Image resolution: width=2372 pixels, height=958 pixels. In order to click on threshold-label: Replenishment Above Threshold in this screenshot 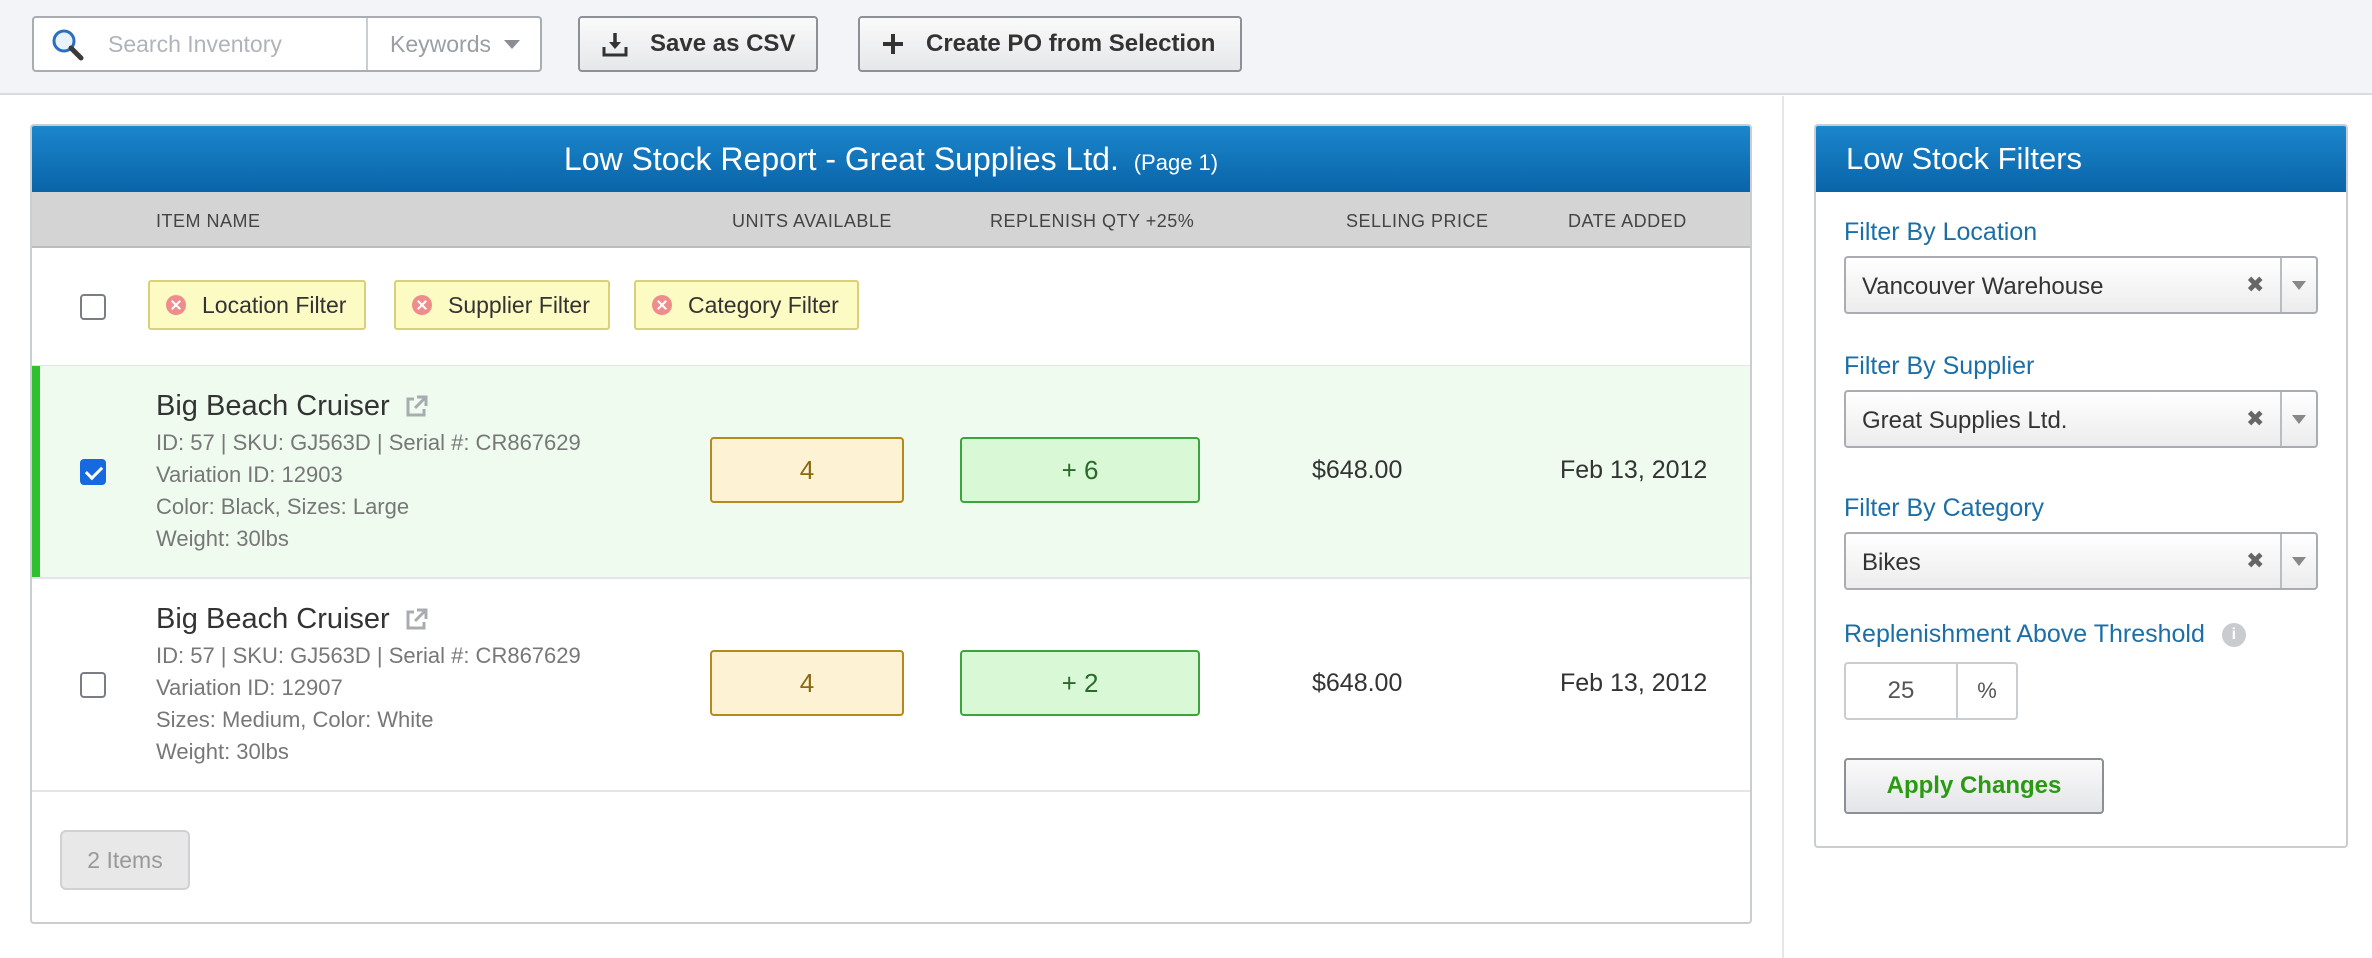, I will do `click(2024, 634)`.